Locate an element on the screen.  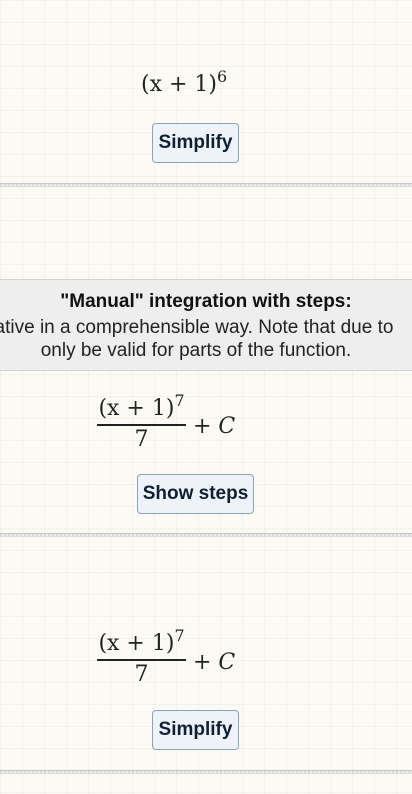
info-text-line-2: only be valid for parts of the function. is located at coordinates (196, 350).